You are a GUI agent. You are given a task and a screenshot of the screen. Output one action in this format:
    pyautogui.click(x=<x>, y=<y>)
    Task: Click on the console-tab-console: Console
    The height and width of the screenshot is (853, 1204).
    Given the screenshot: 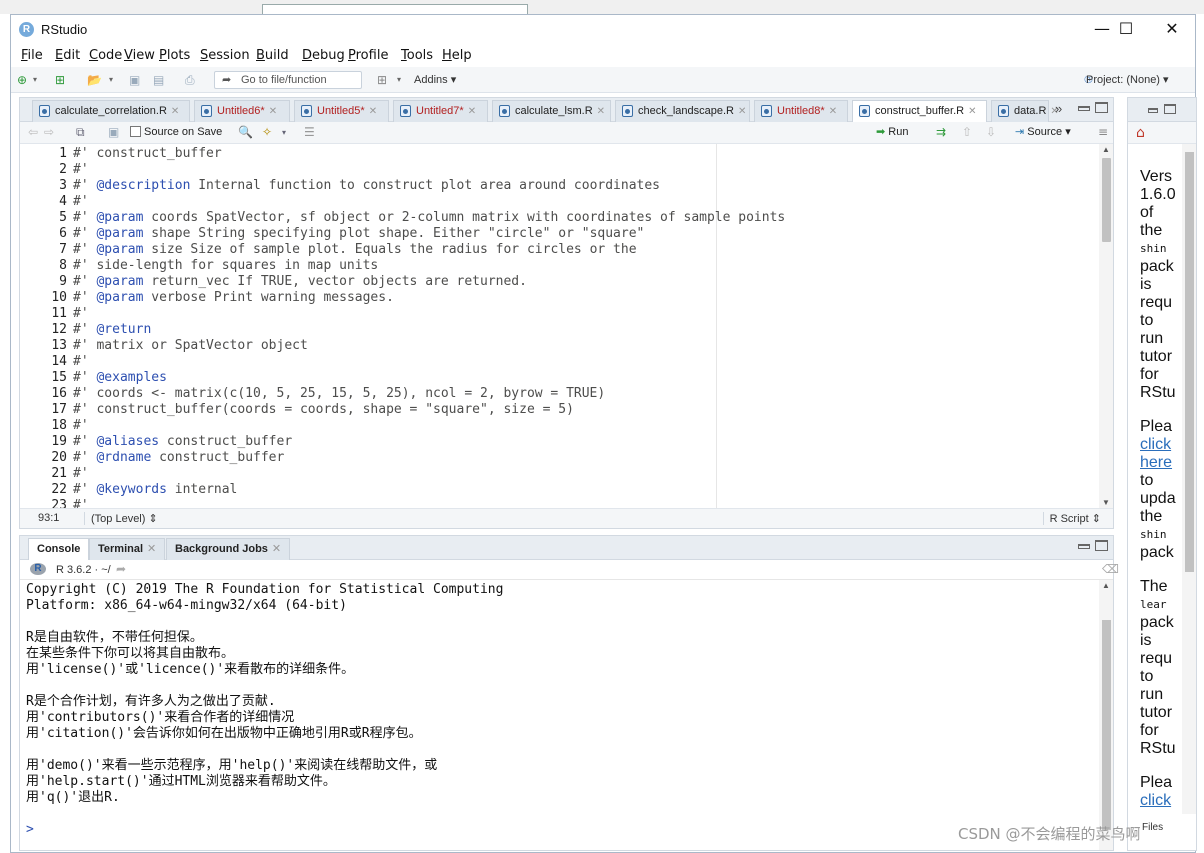 What is the action you would take?
    pyautogui.click(x=59, y=549)
    